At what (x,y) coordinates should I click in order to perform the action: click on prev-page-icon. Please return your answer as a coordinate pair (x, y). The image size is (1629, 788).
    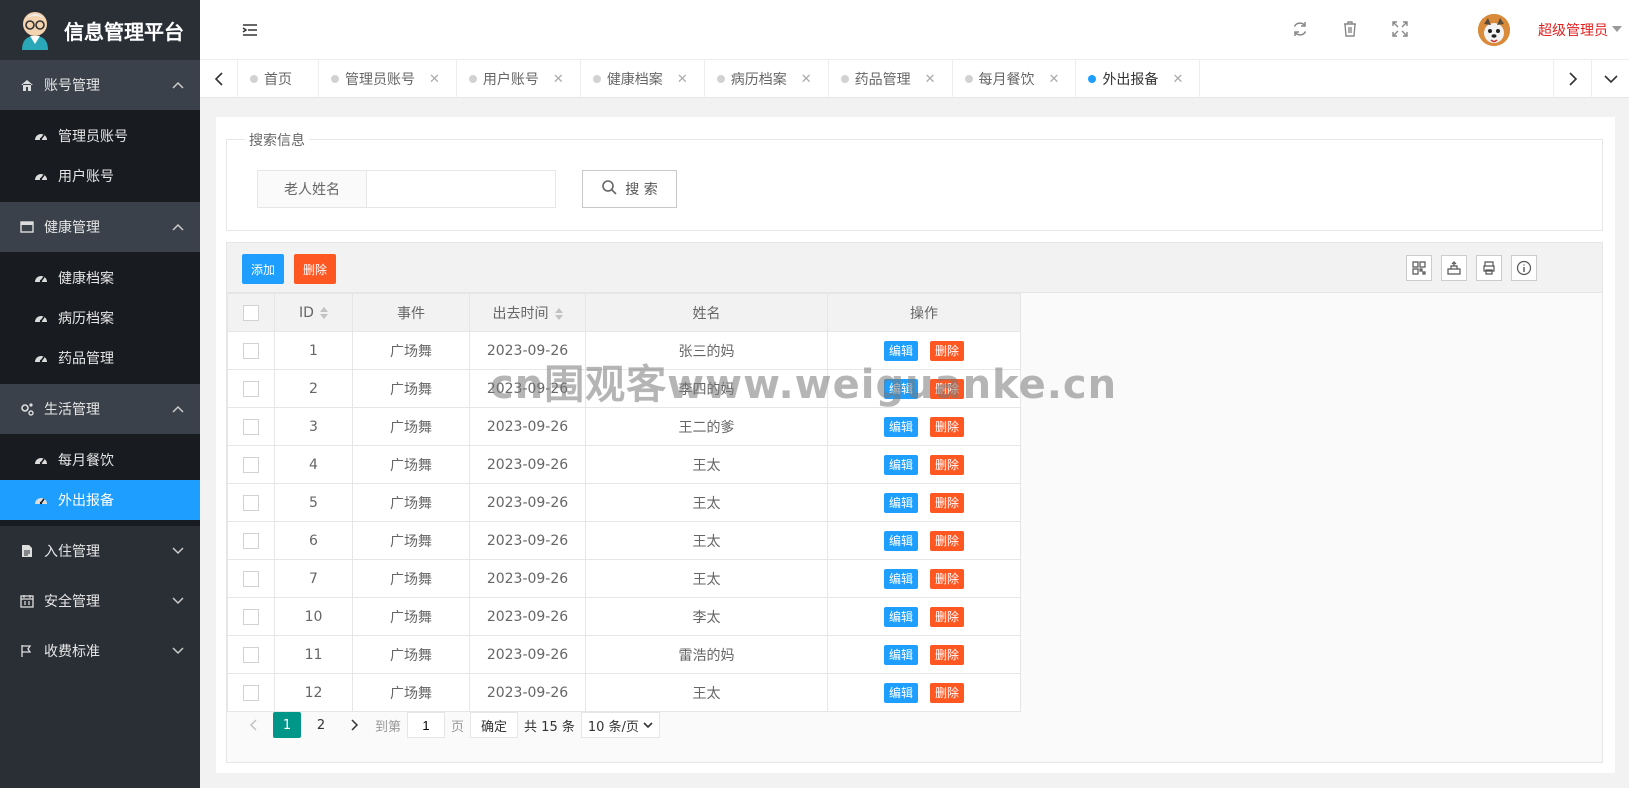
    Looking at the image, I should click on (253, 725).